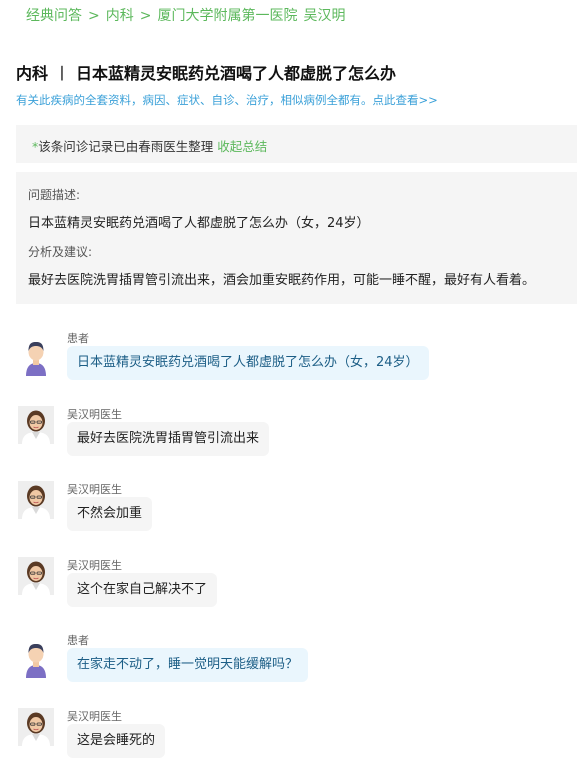  I want to click on title-question: 日本蓝精灵安眠药兑酒喝了人都虚脱了怎么办, so click(236, 73).